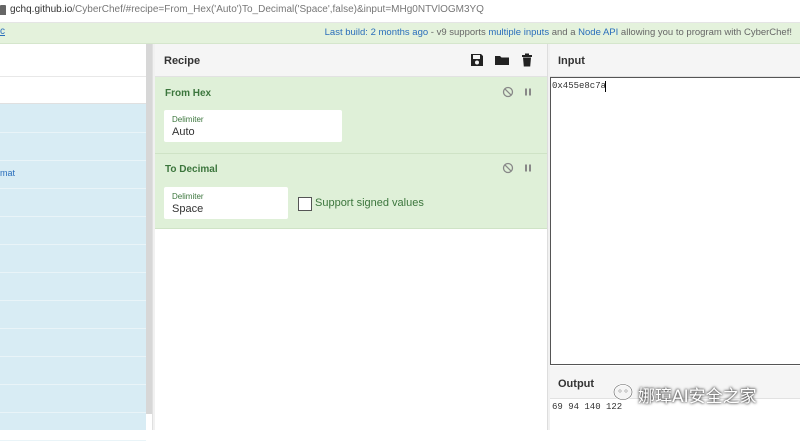 This screenshot has height=441, width=800. Describe the element at coordinates (598, 32) in the screenshot. I see `node-api-link: Node API` at that location.